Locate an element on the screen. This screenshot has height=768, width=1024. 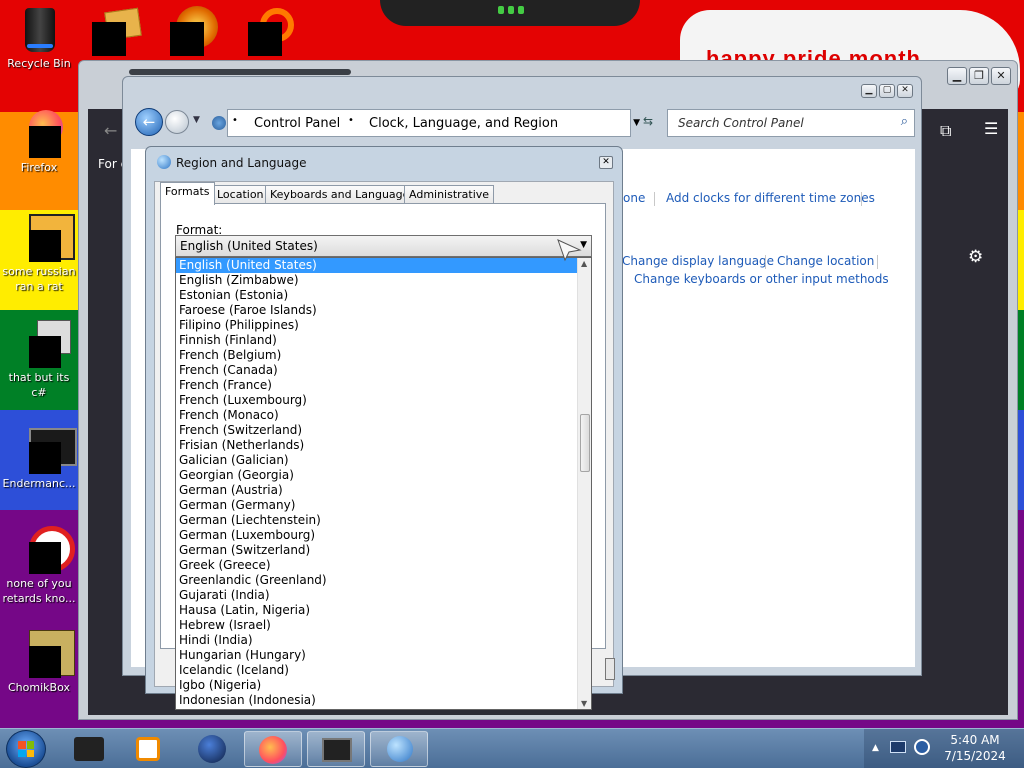
format-option: Faroese (Faroe Islands) is located at coordinates (377, 310).